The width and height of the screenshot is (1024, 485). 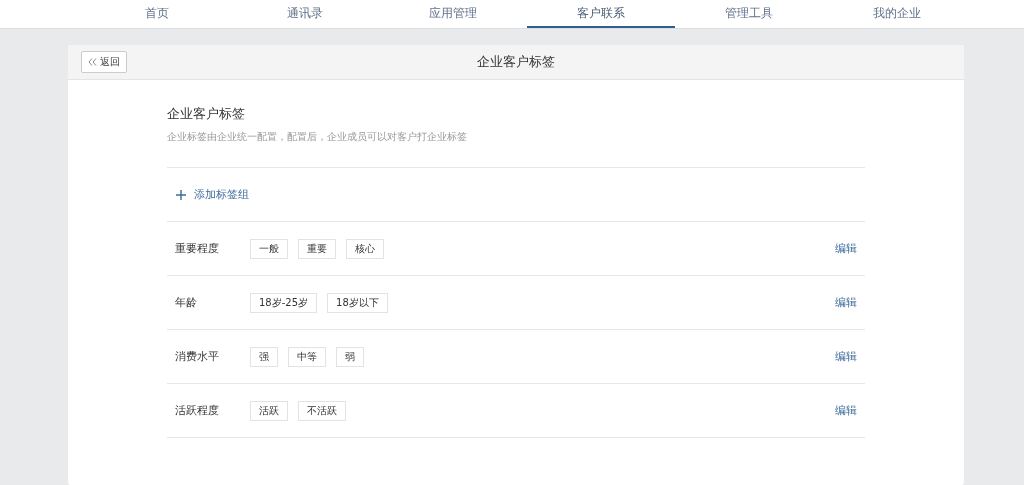 I want to click on nav-tab: 我的企业, so click(x=897, y=14).